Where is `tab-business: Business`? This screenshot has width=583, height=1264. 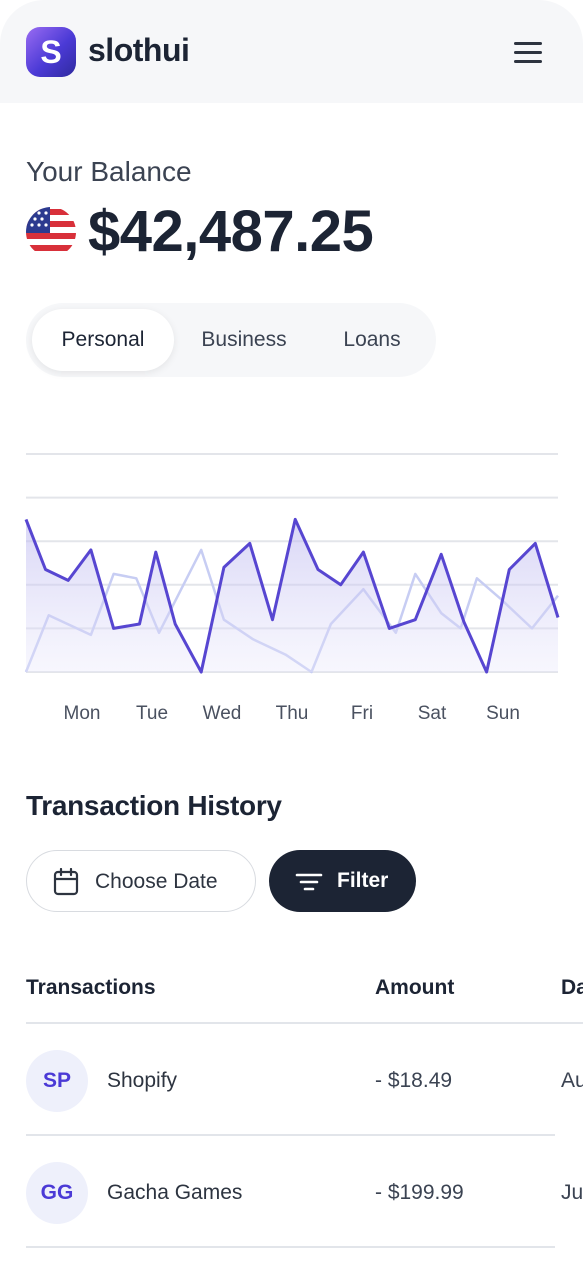
tab-business: Business is located at coordinates (244, 340).